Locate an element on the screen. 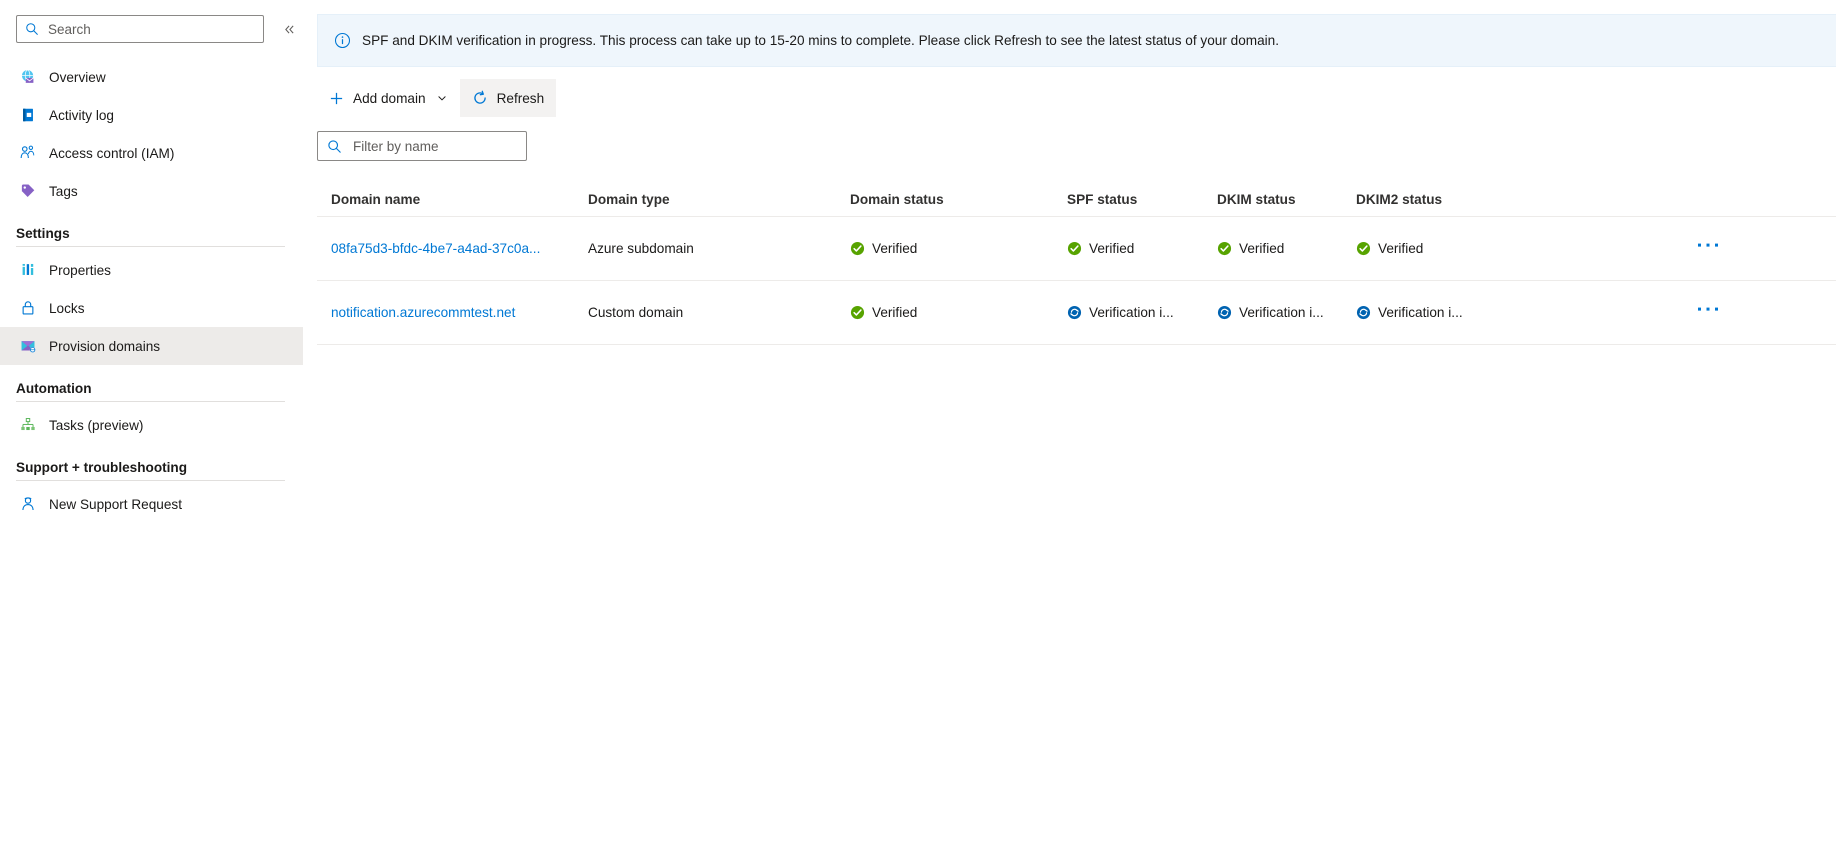 This screenshot has width=1836, height=860. sidebar-search-row is located at coordinates (151, 29).